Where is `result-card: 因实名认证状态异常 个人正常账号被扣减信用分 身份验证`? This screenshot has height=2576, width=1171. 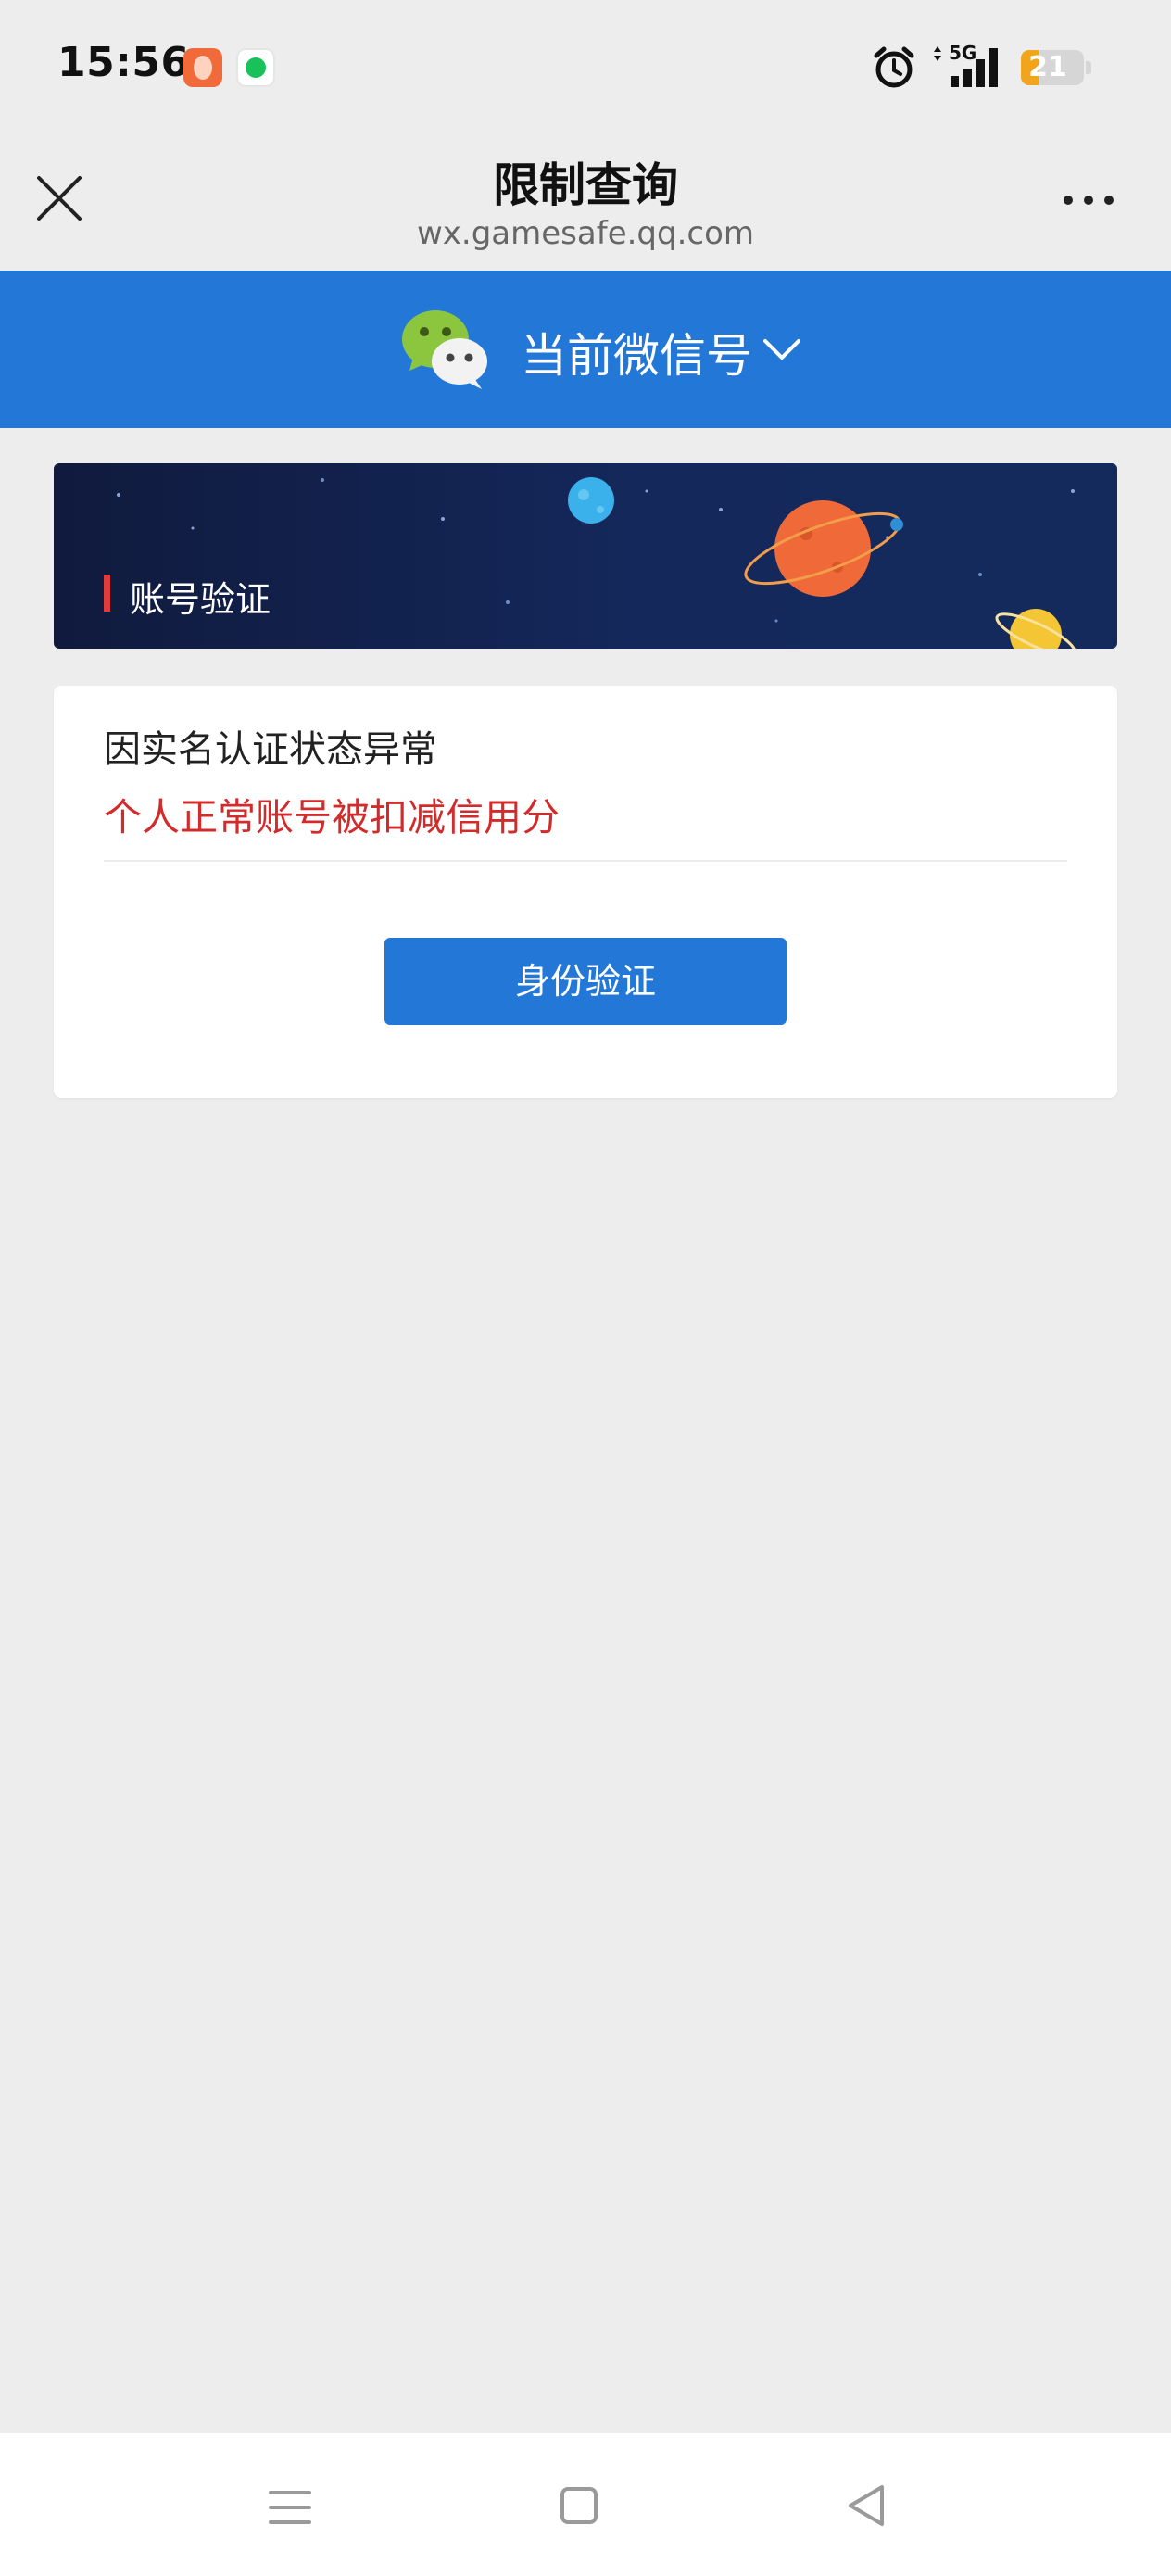
result-card: 因实名认证状态异常 个人正常账号被扣减信用分 身份验证 is located at coordinates (585, 892).